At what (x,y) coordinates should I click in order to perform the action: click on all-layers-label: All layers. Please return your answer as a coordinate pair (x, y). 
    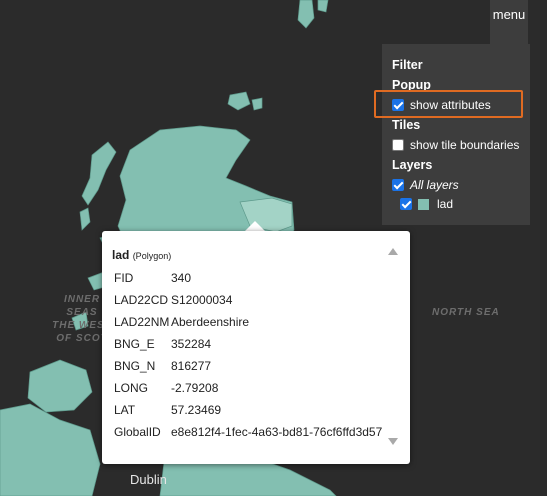
    Looking at the image, I should click on (434, 185).